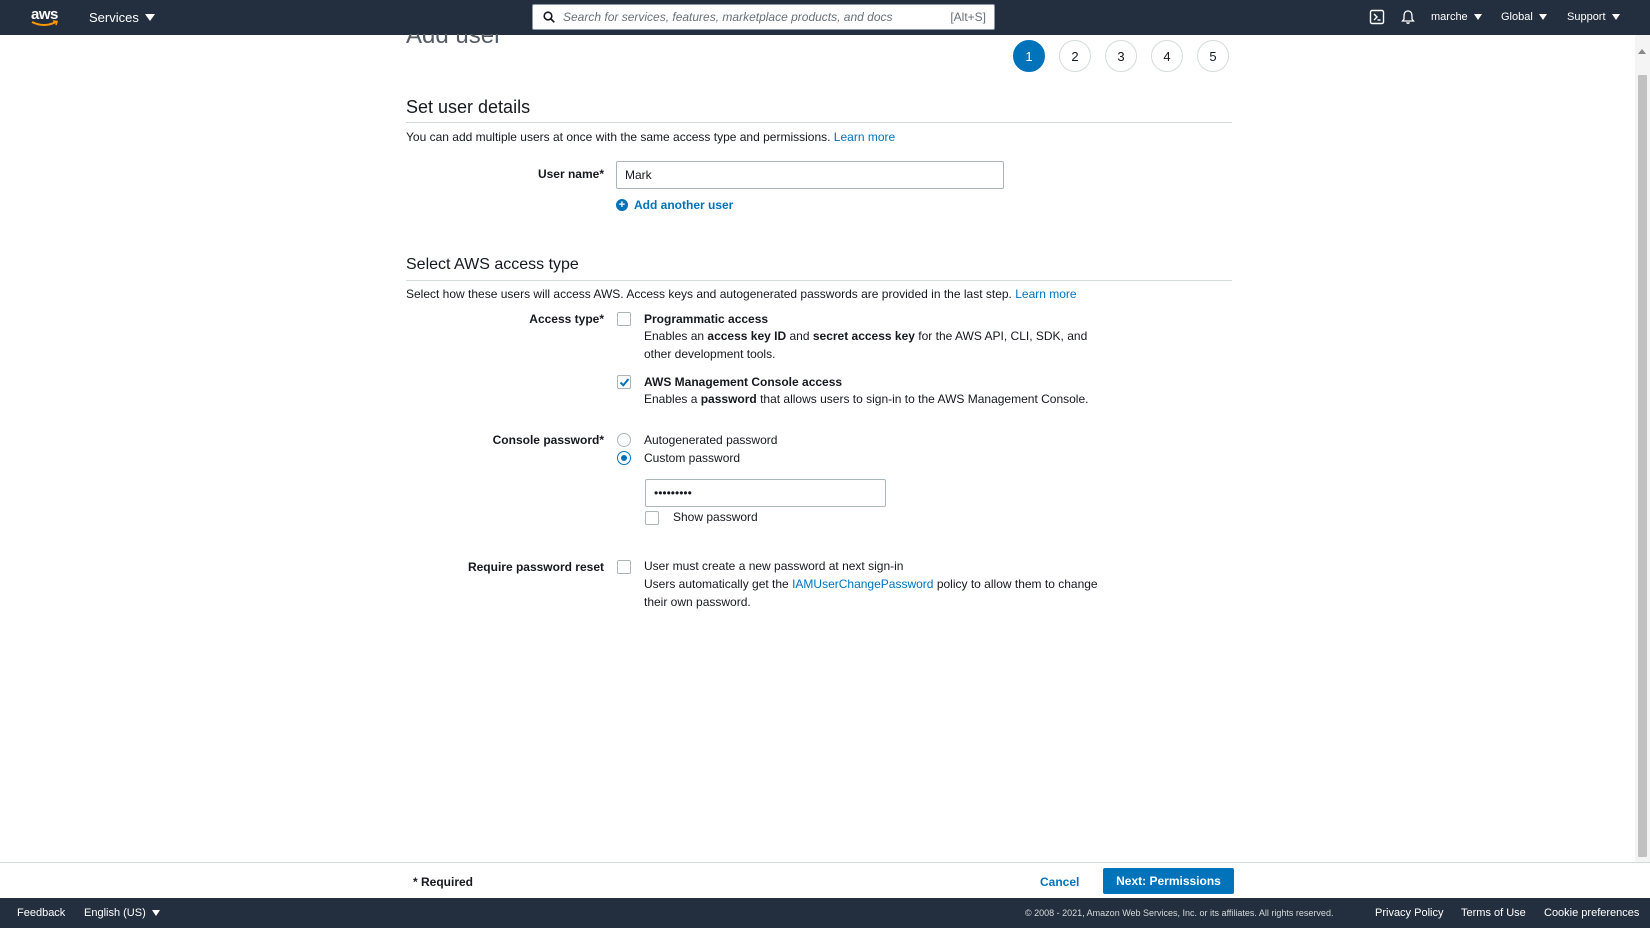  What do you see at coordinates (1517, 17) in the screenshot?
I see `region-menu-label: Global` at bounding box center [1517, 17].